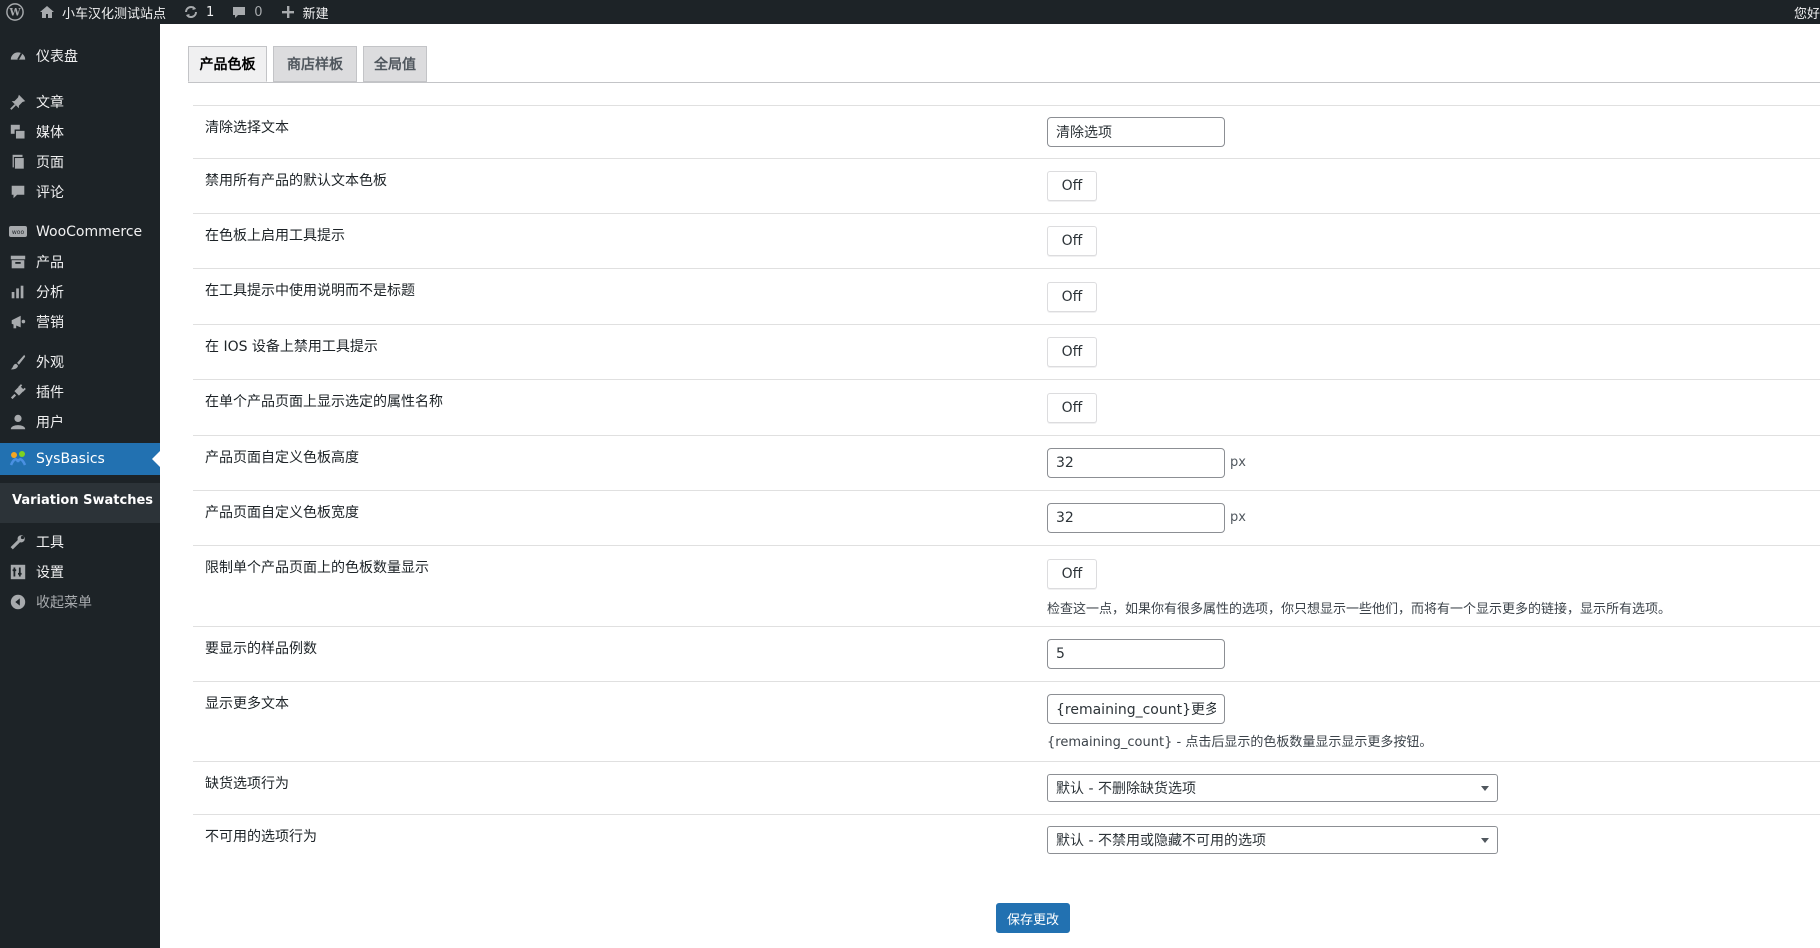 The image size is (1820, 948). I want to click on setting-label: 在工具提示中使用说明而不是标题, so click(310, 291).